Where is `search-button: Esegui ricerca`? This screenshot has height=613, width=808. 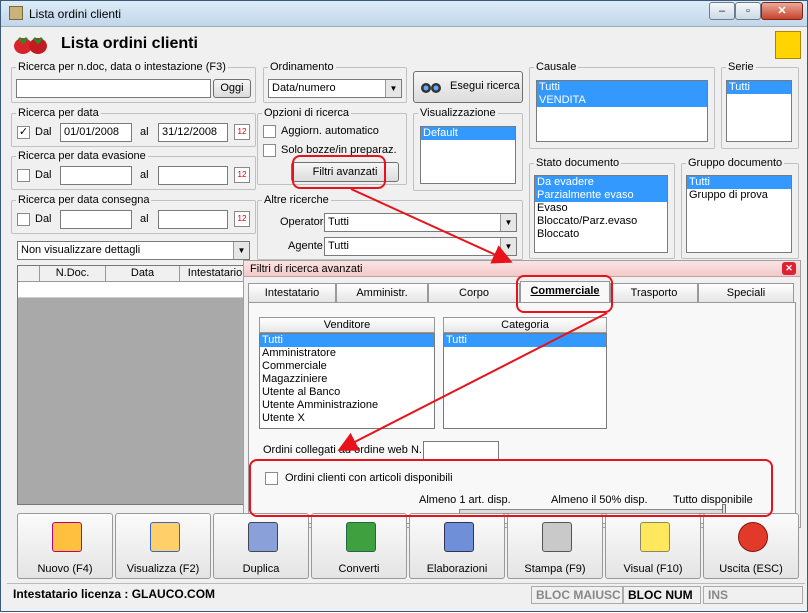
search-button: Esegui ricerca is located at coordinates (468, 87).